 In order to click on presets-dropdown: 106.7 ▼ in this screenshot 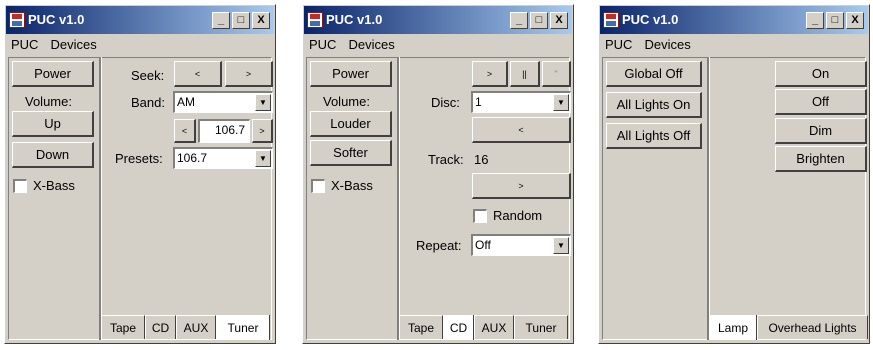, I will do `click(223, 158)`.